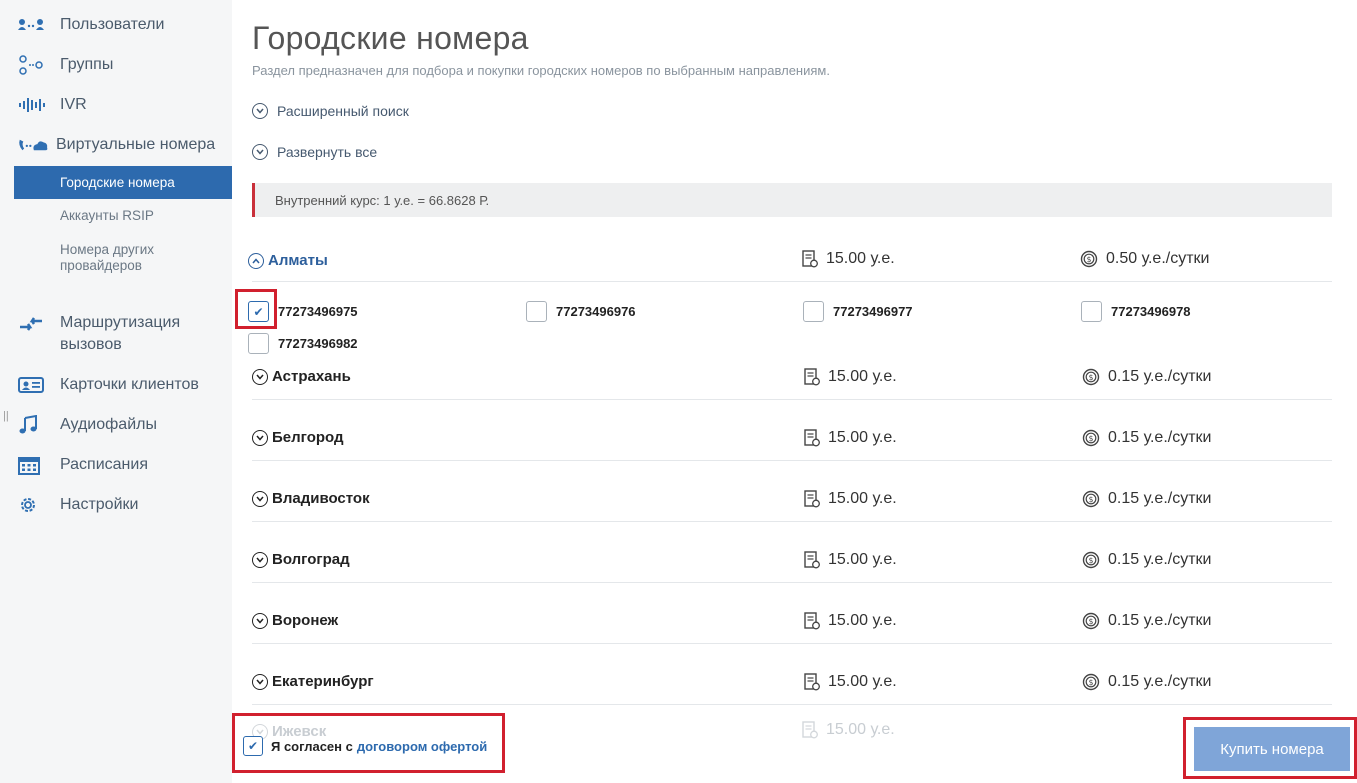  I want to click on gear-icon, so click(33, 505).